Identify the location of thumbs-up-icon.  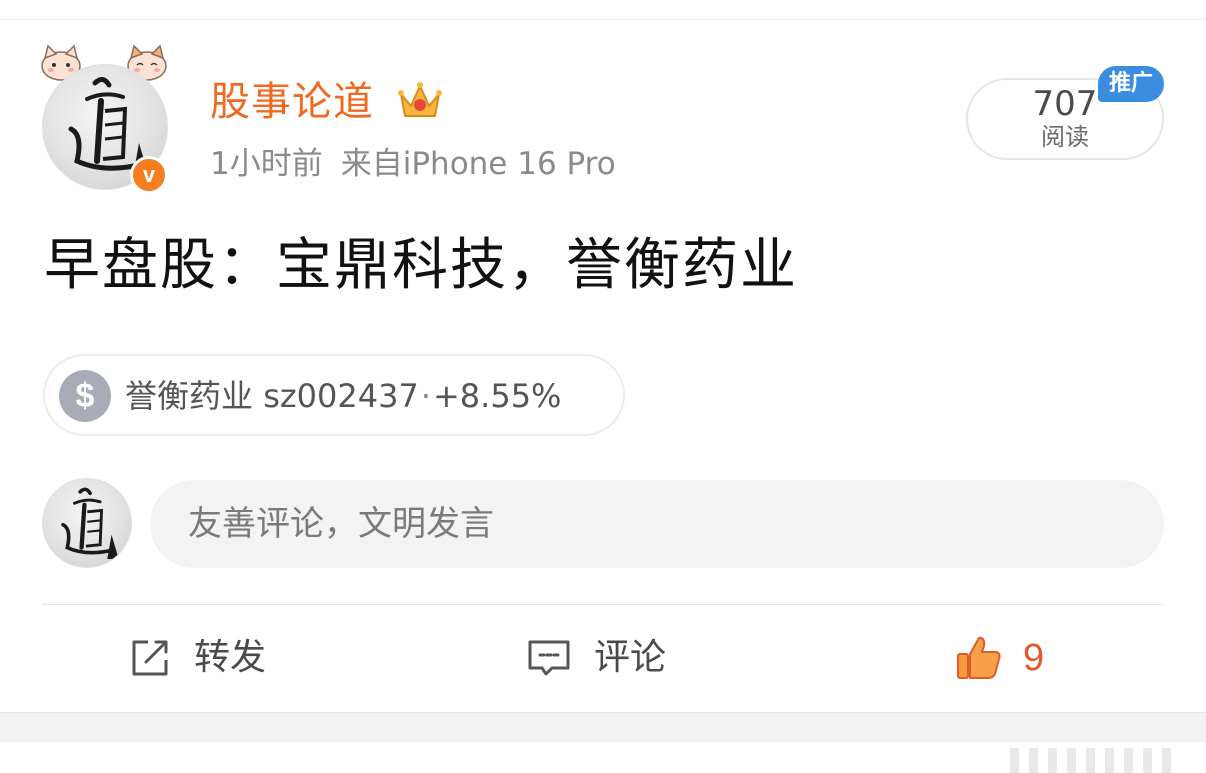
(979, 657).